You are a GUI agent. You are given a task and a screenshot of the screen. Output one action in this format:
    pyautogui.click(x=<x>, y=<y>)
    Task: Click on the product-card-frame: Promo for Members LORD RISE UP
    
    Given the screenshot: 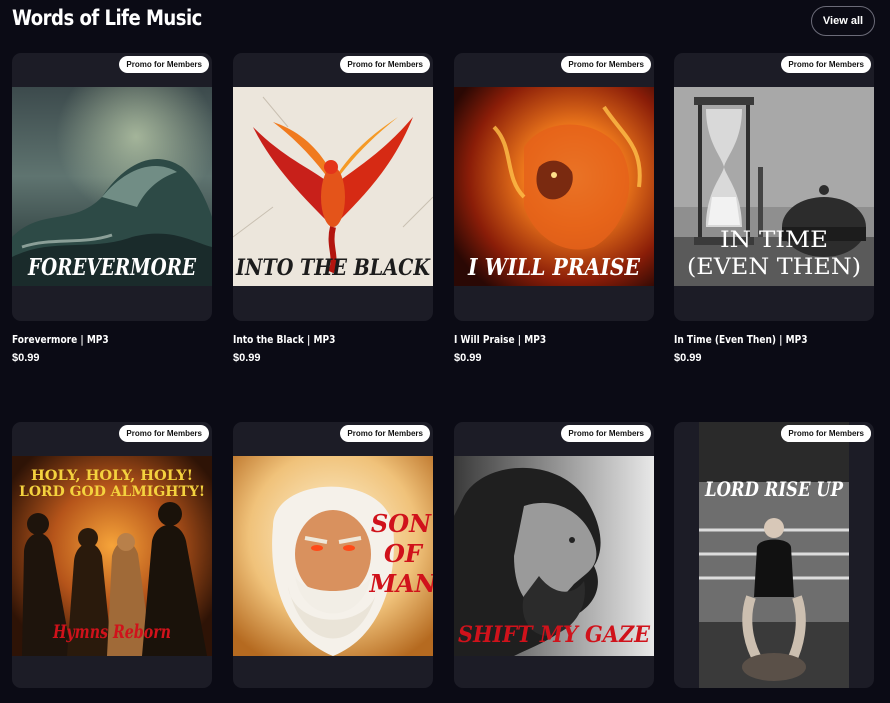 What is the action you would take?
    pyautogui.click(x=774, y=555)
    